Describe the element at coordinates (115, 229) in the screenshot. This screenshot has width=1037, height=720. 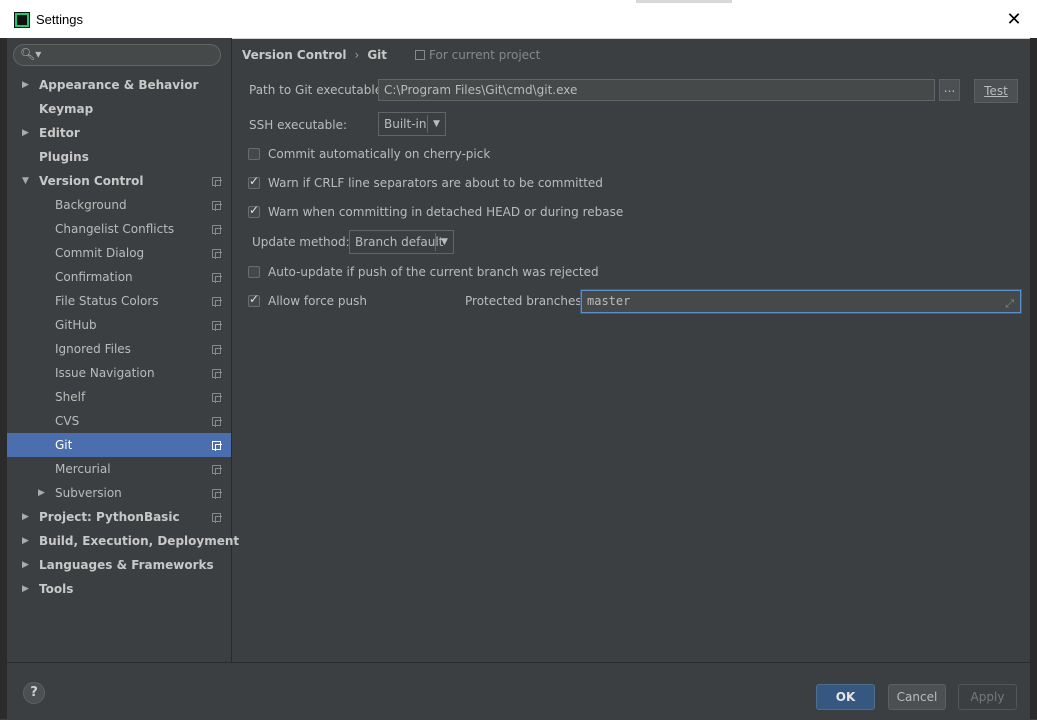
I see `sidebar-item-label: Changelist Conflicts` at that location.